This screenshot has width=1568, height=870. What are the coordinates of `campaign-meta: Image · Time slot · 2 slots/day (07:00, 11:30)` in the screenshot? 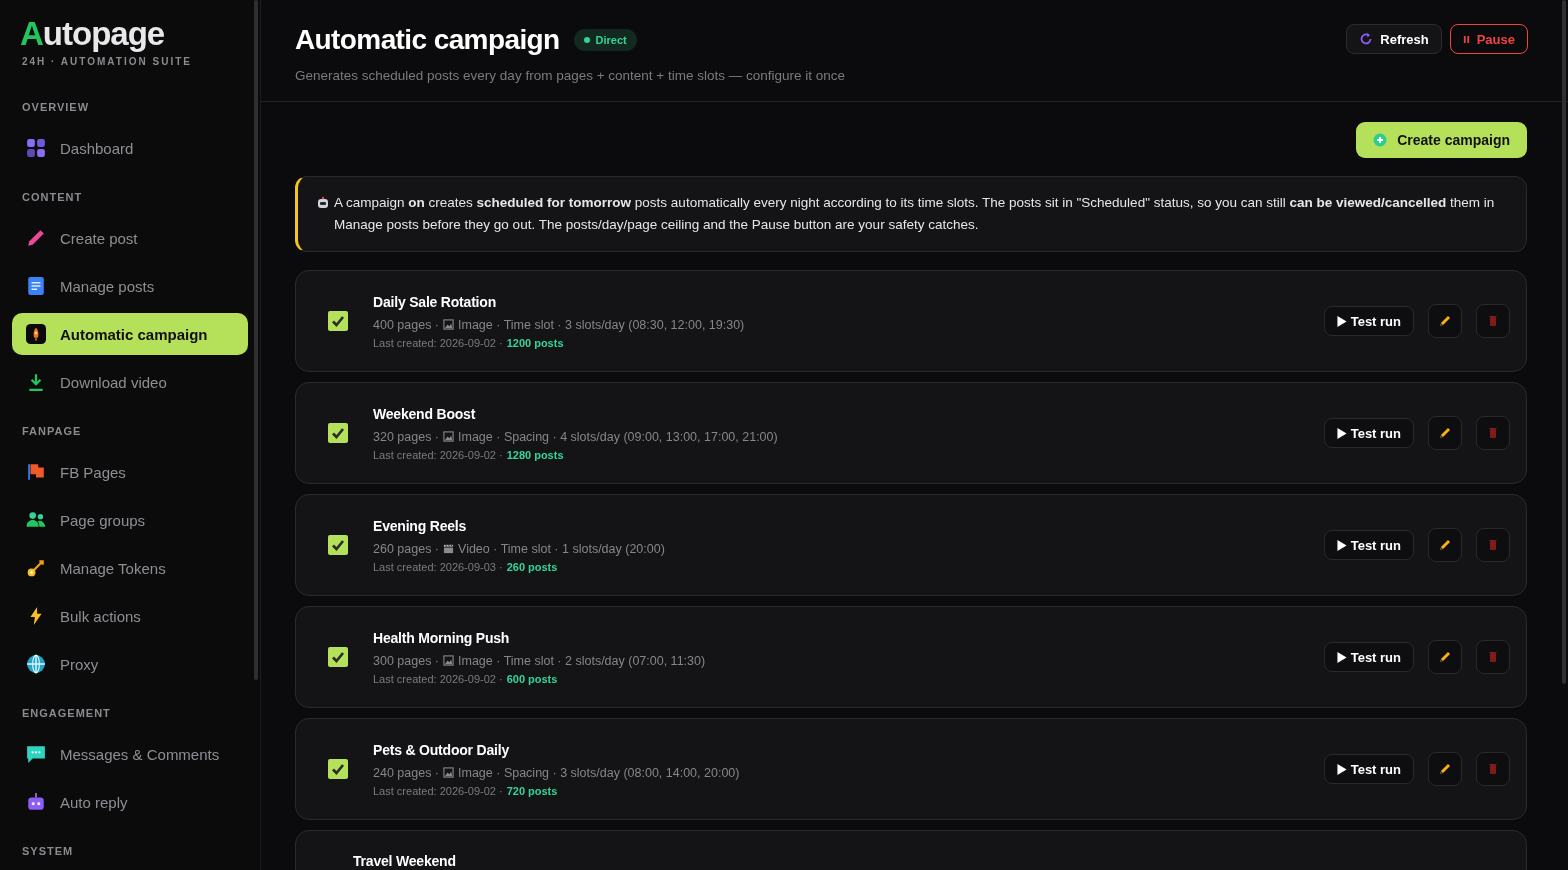 It's located at (582, 660).